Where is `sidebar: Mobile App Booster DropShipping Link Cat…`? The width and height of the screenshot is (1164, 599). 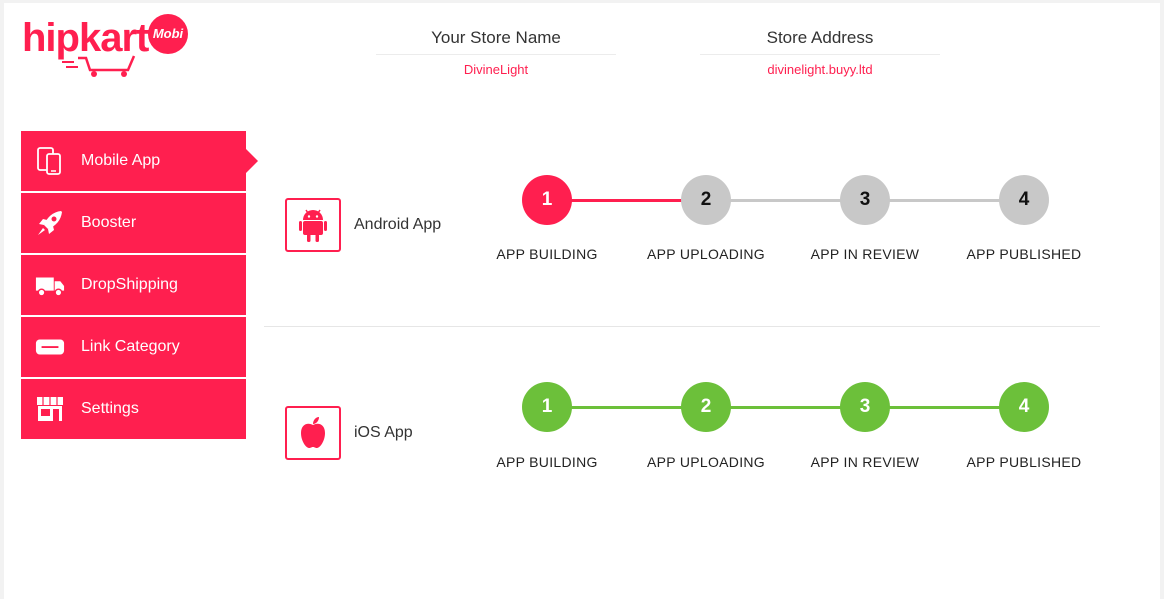
sidebar: Mobile App Booster DropShipping Link Cat… is located at coordinates (139, 286).